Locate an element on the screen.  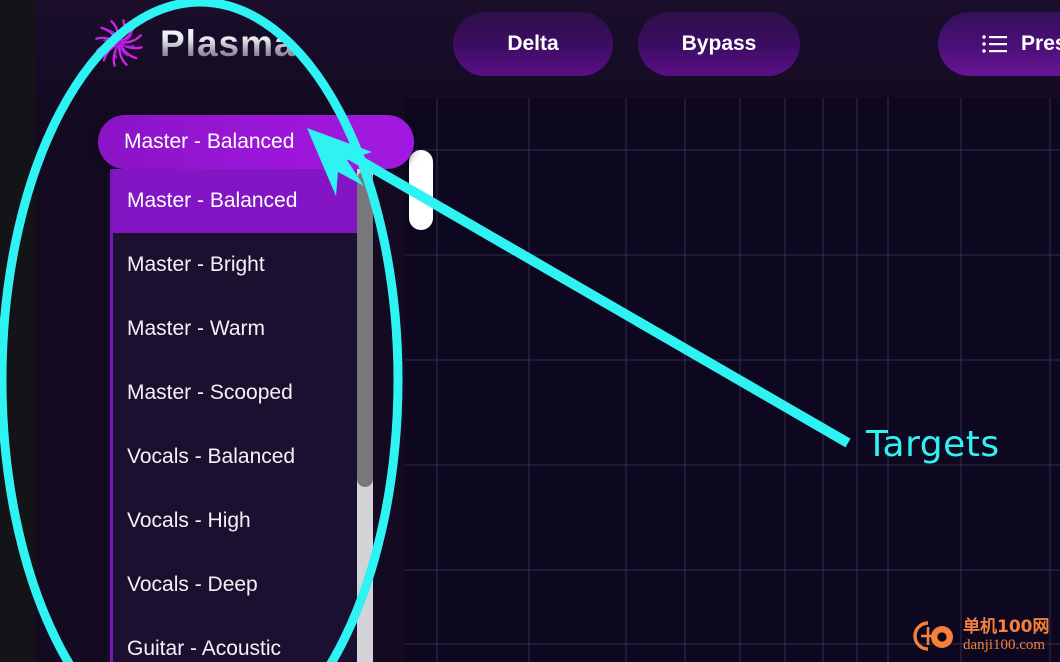
watermark: 单机100网 danji100.com is located at coordinates (979, 636).